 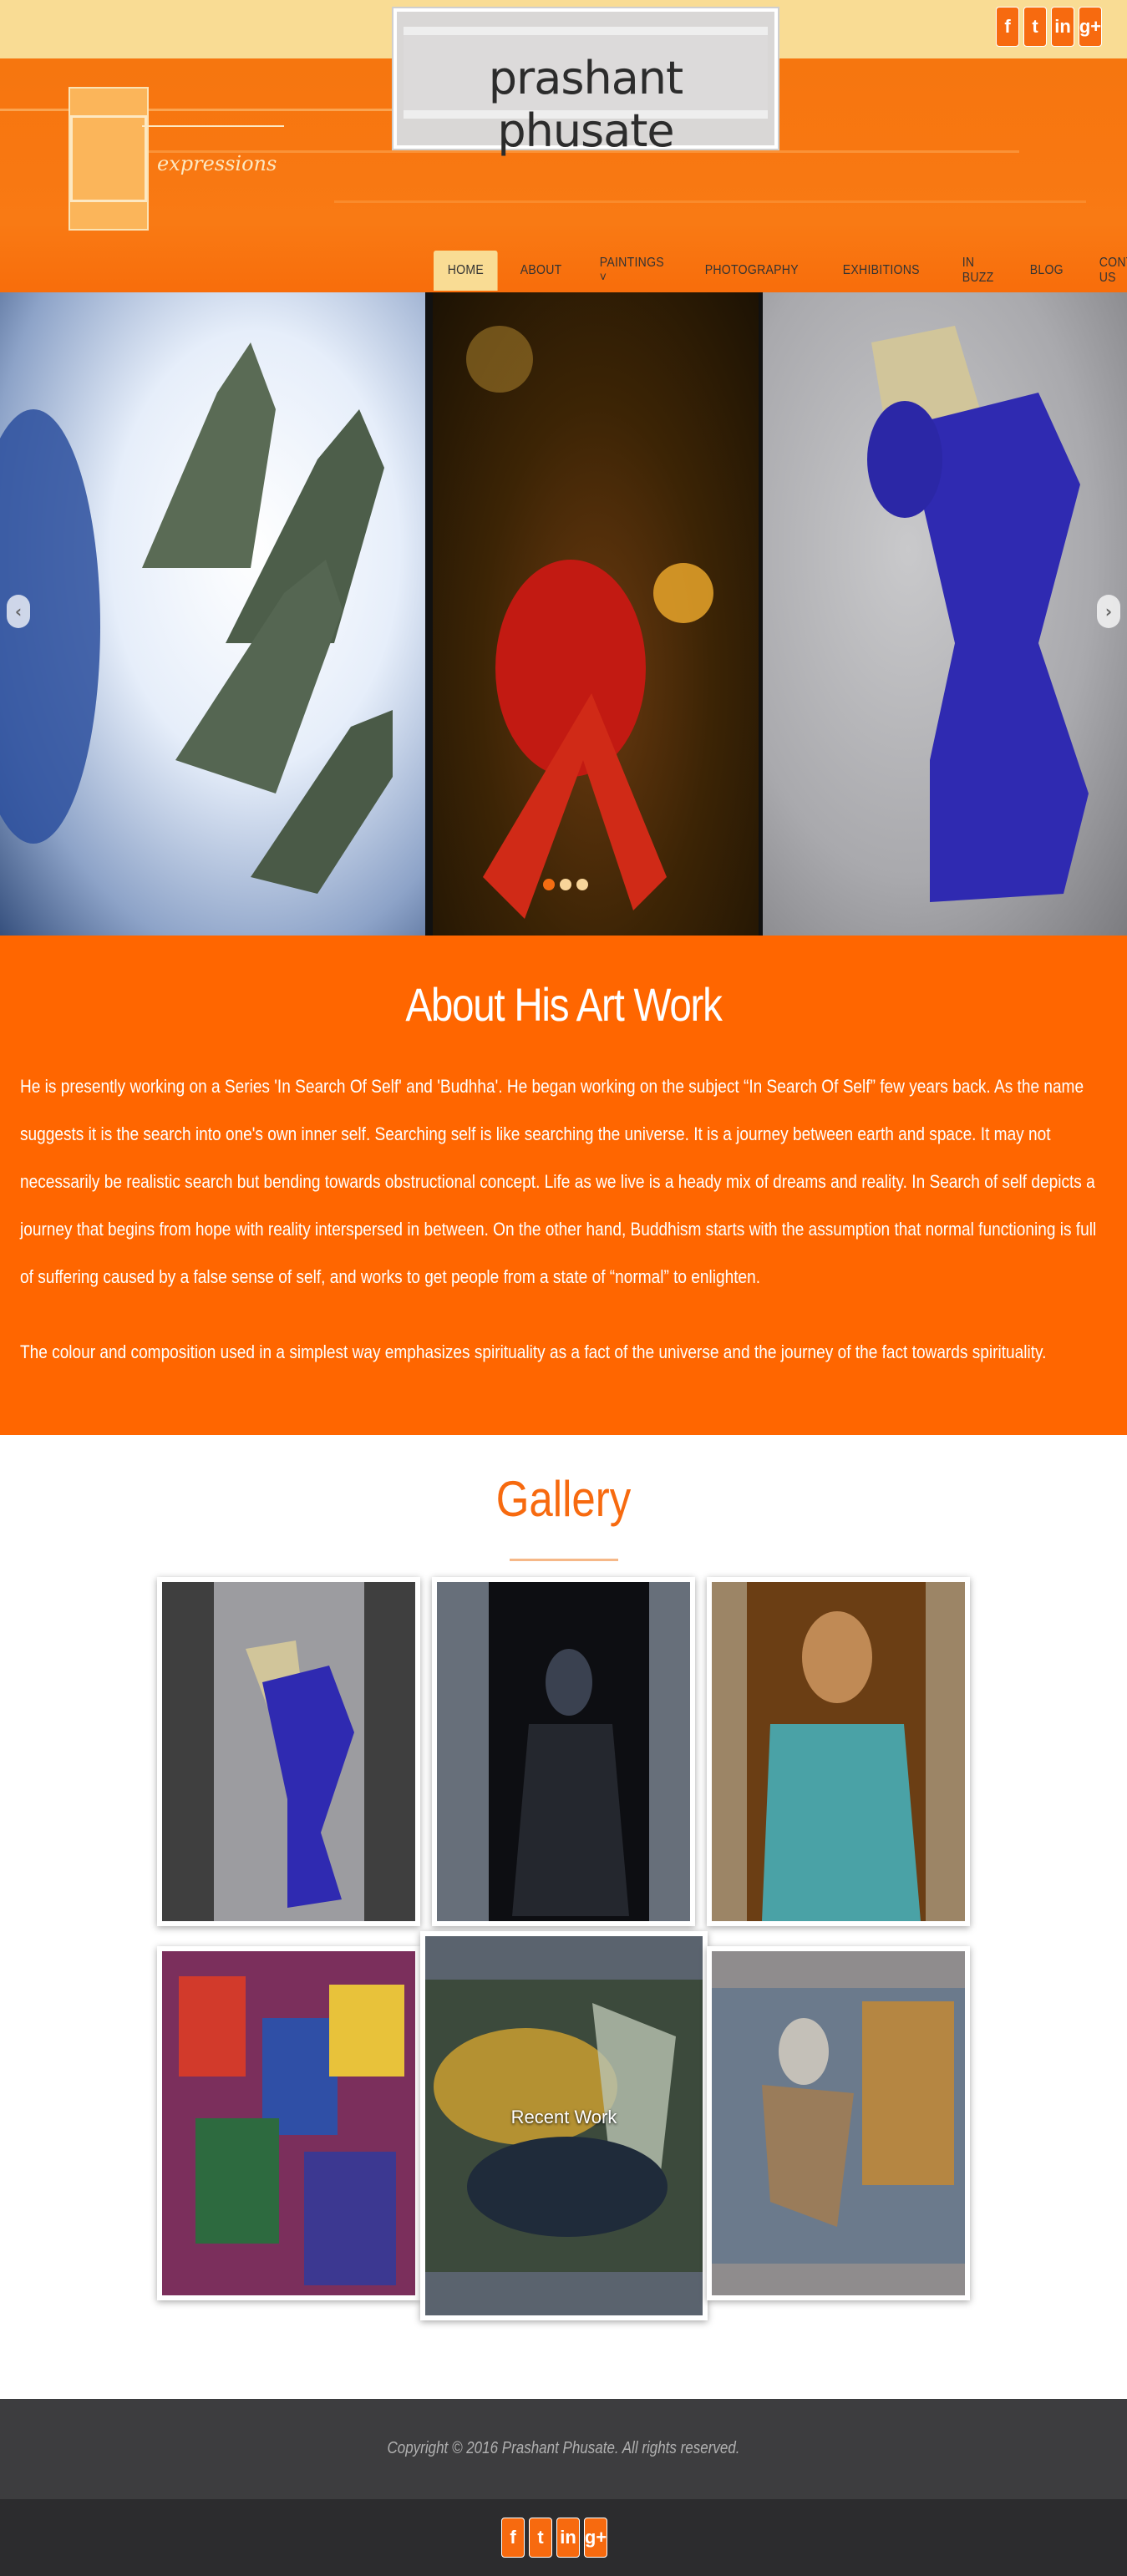 I want to click on thumb-old-woman, so click(x=839, y=1751).